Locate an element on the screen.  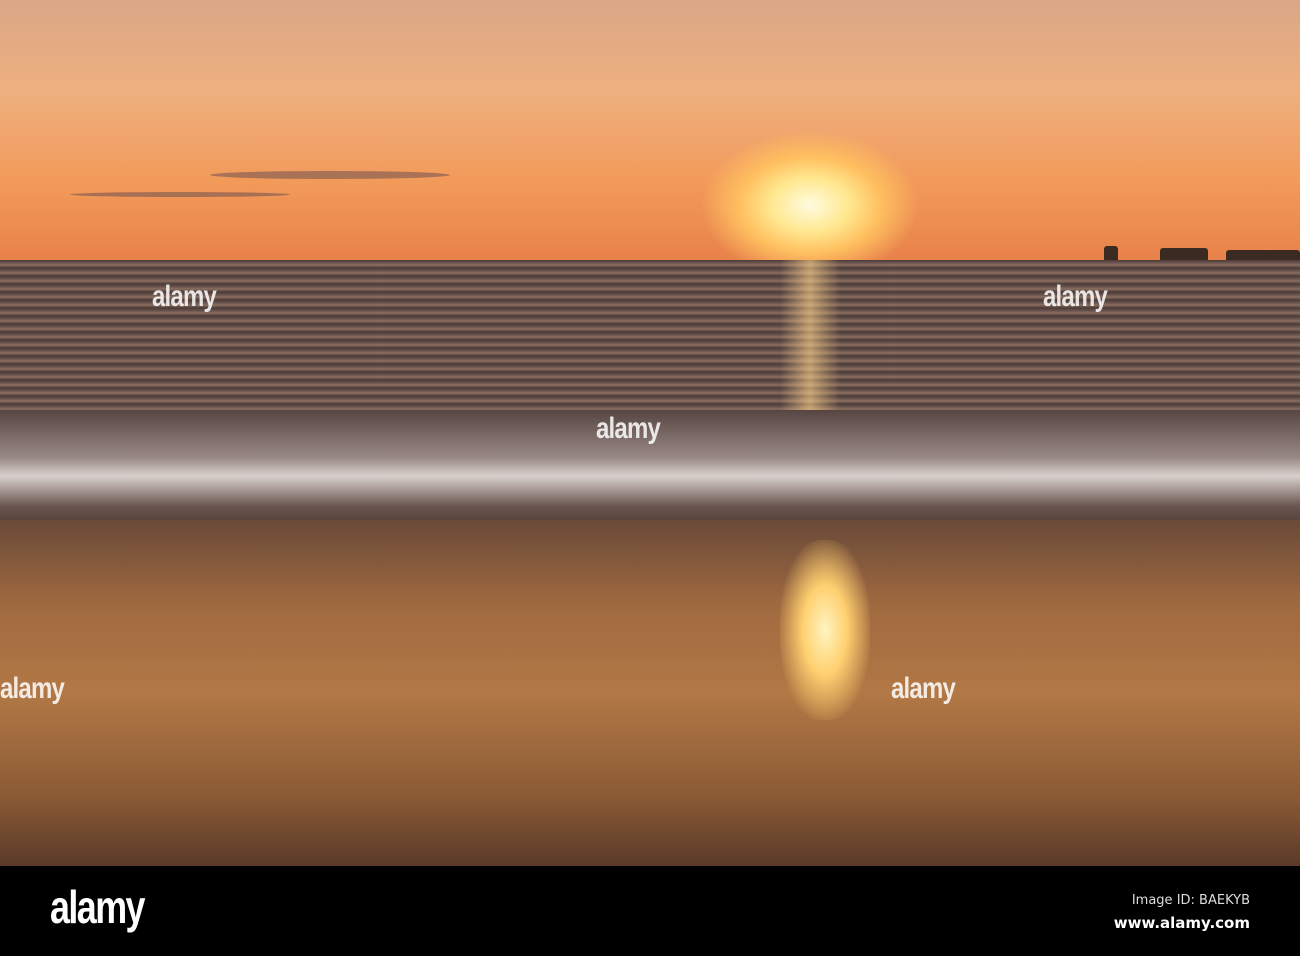
alamy-logo: alamy is located at coordinates (98, 907).